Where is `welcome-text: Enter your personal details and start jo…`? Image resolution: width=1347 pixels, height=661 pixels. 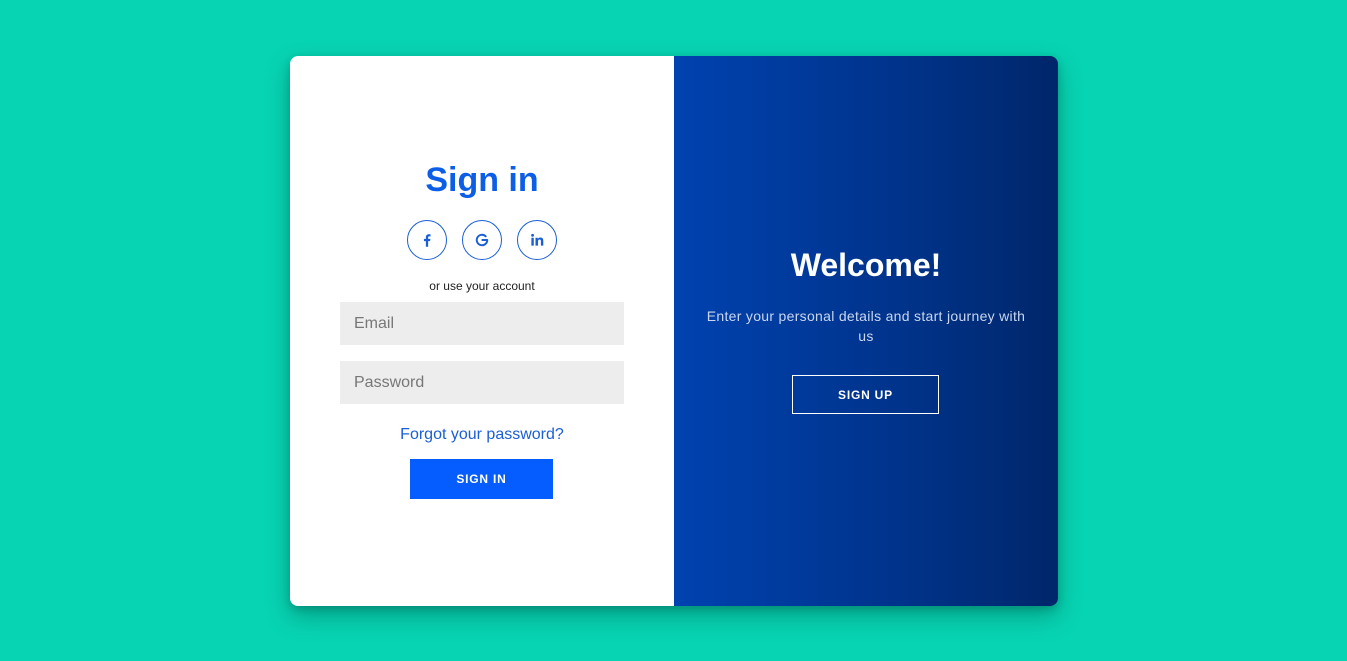 welcome-text: Enter your personal details and start jo… is located at coordinates (866, 326).